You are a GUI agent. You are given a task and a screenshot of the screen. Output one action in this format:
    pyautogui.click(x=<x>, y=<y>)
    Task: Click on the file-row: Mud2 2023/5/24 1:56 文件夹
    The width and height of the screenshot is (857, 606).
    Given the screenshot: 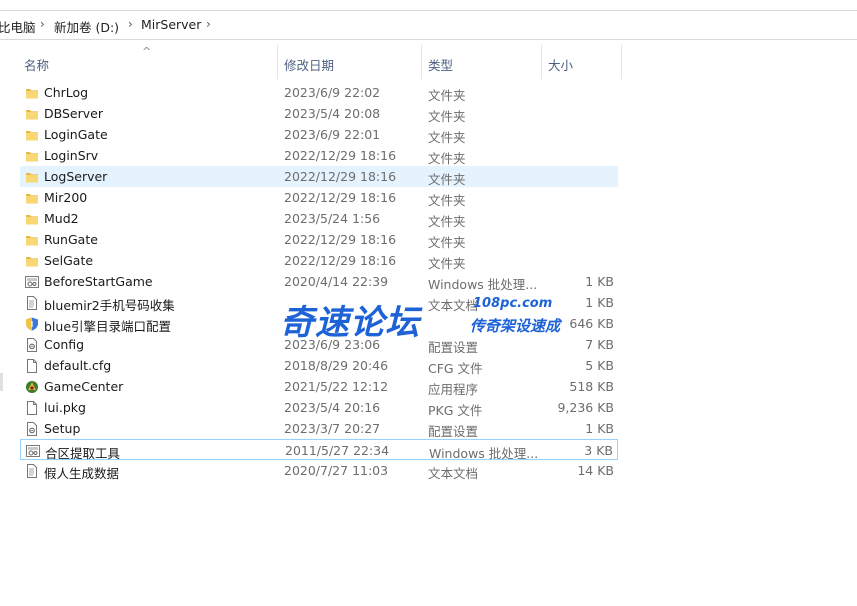 What is the action you would take?
    pyautogui.click(x=319, y=218)
    